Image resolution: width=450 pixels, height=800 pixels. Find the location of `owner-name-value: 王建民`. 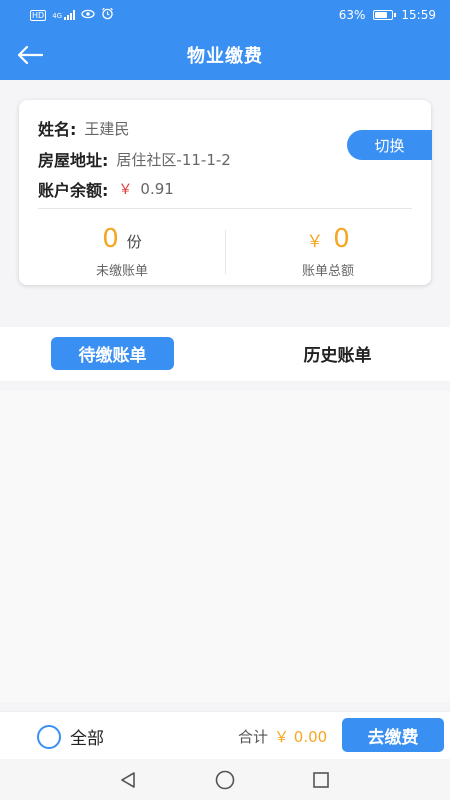

owner-name-value: 王建民 is located at coordinates (107, 128).